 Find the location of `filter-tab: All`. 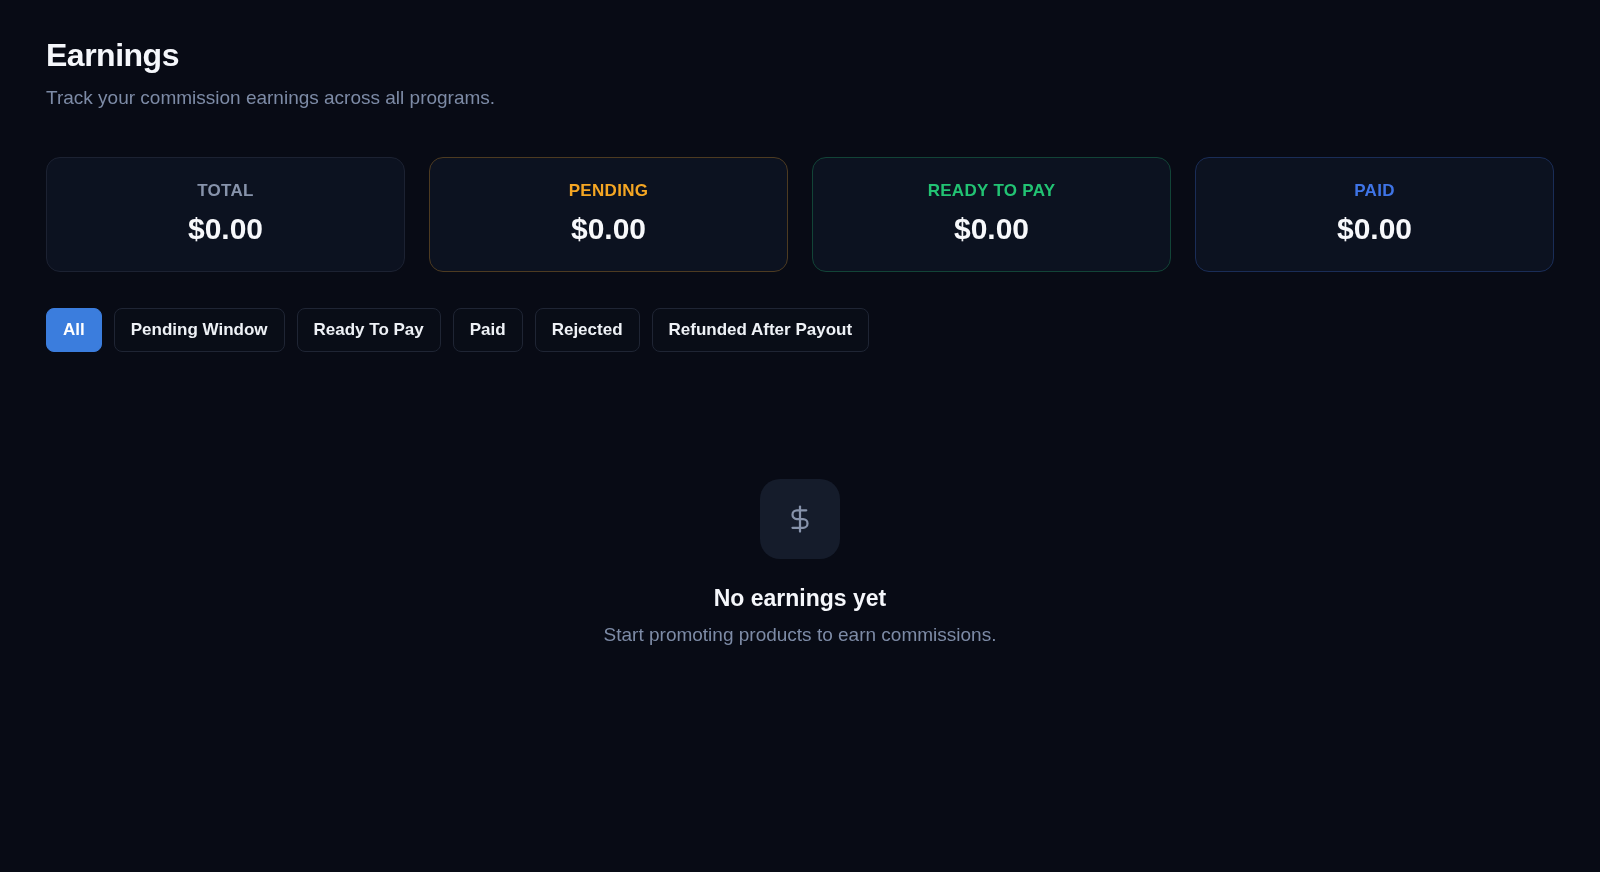

filter-tab: All is located at coordinates (74, 330).